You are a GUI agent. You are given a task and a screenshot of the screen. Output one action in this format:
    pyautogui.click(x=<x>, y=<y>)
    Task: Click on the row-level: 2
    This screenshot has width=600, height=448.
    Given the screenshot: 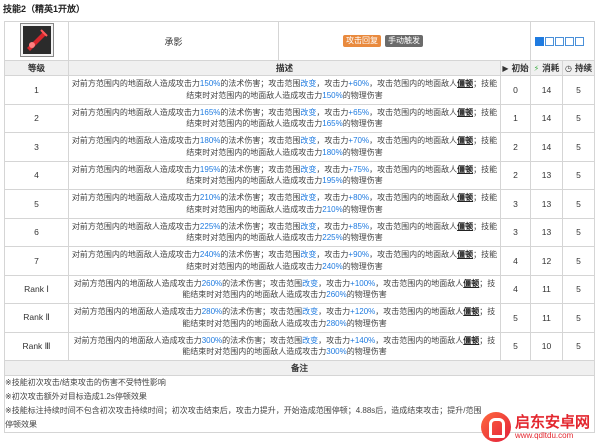 What is the action you would take?
    pyautogui.click(x=36, y=118)
    